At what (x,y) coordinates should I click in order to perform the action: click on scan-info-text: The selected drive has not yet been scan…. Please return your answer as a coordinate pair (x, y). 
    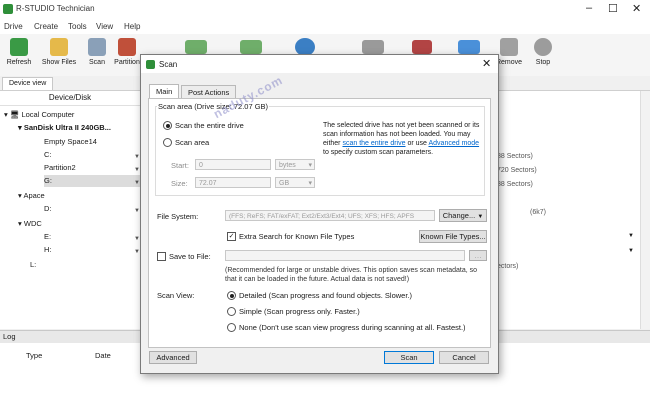
    Looking at the image, I should click on (401, 139).